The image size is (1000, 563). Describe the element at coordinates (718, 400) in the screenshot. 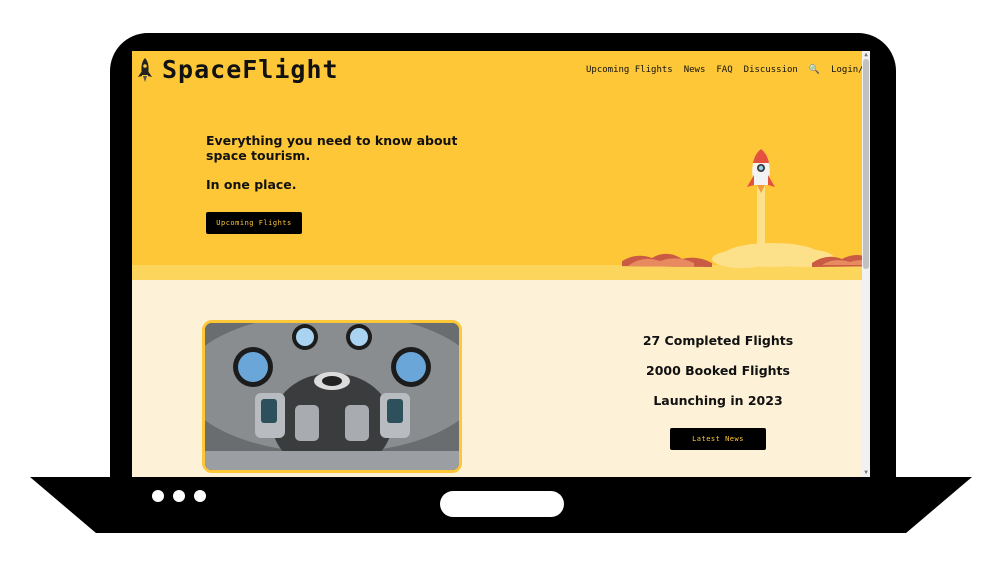

I see `stat-launch-year: Launching in 2023` at that location.